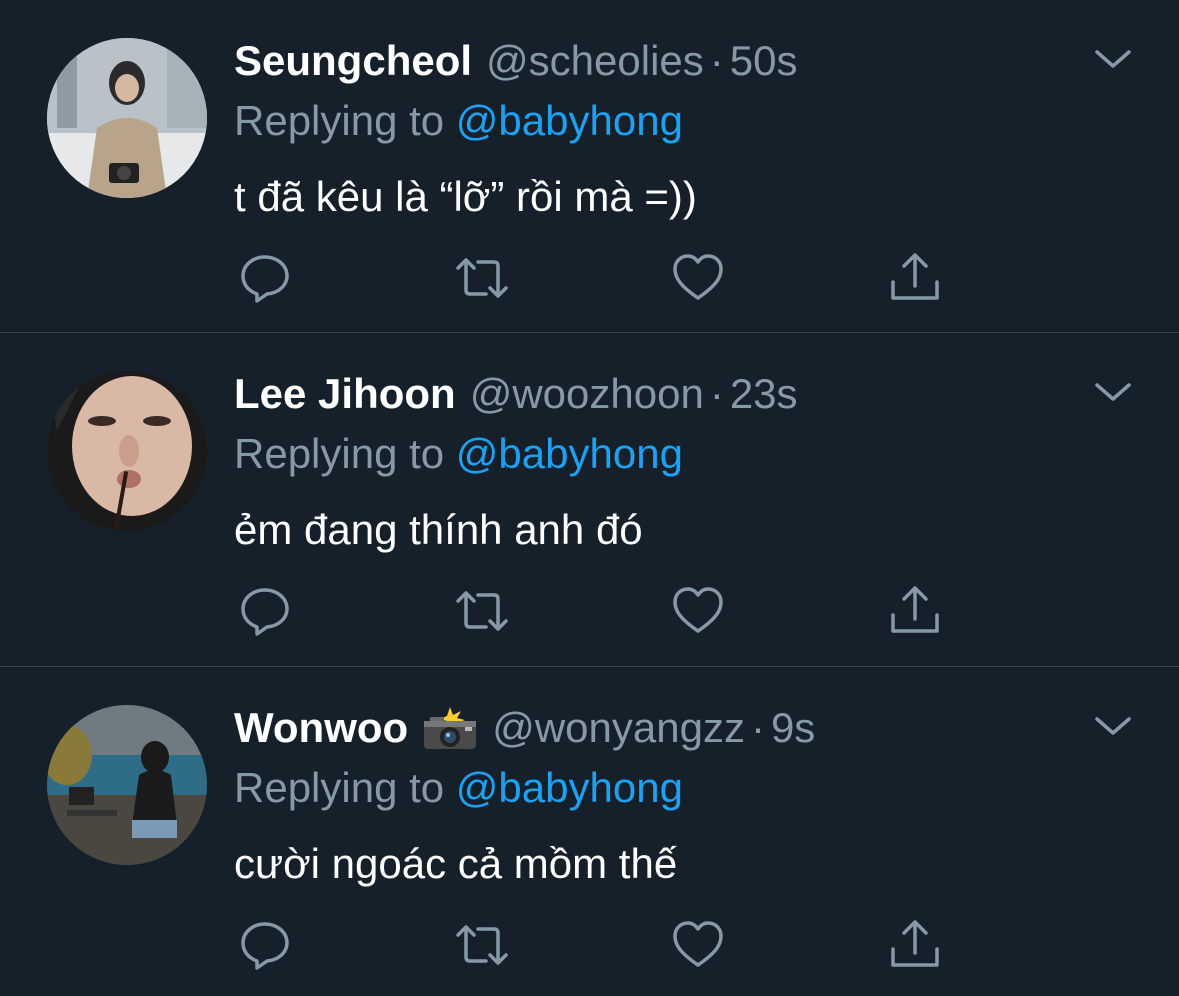  I want to click on display-name: Seungcheol, so click(353, 60).